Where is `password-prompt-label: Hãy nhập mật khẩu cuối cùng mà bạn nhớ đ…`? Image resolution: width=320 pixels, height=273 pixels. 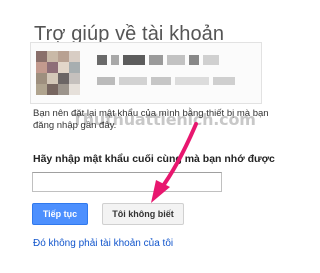
password-prompt-label: Hãy nhập mật khẩu cuối cùng mà bạn nhớ đ… is located at coordinates (154, 159).